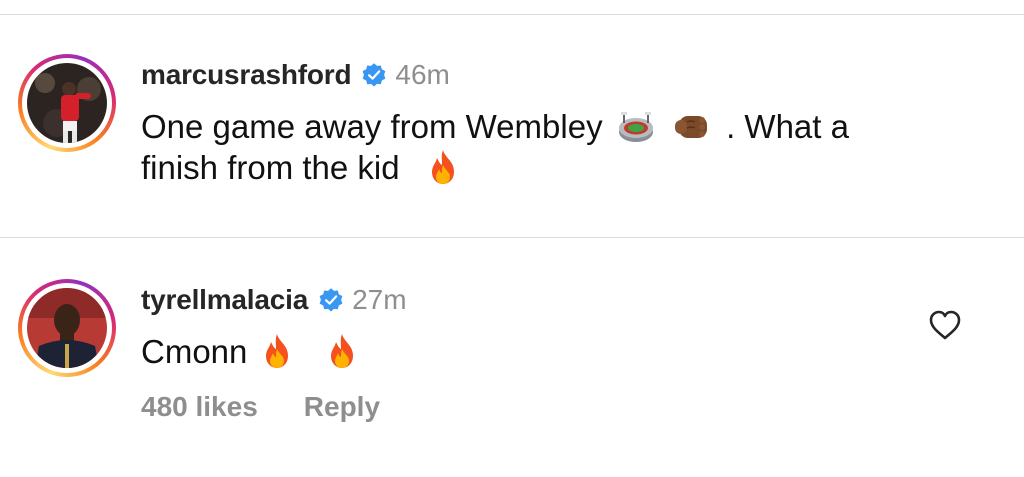 This screenshot has height=477, width=1024. I want to click on divider-top, so click(512, 14).